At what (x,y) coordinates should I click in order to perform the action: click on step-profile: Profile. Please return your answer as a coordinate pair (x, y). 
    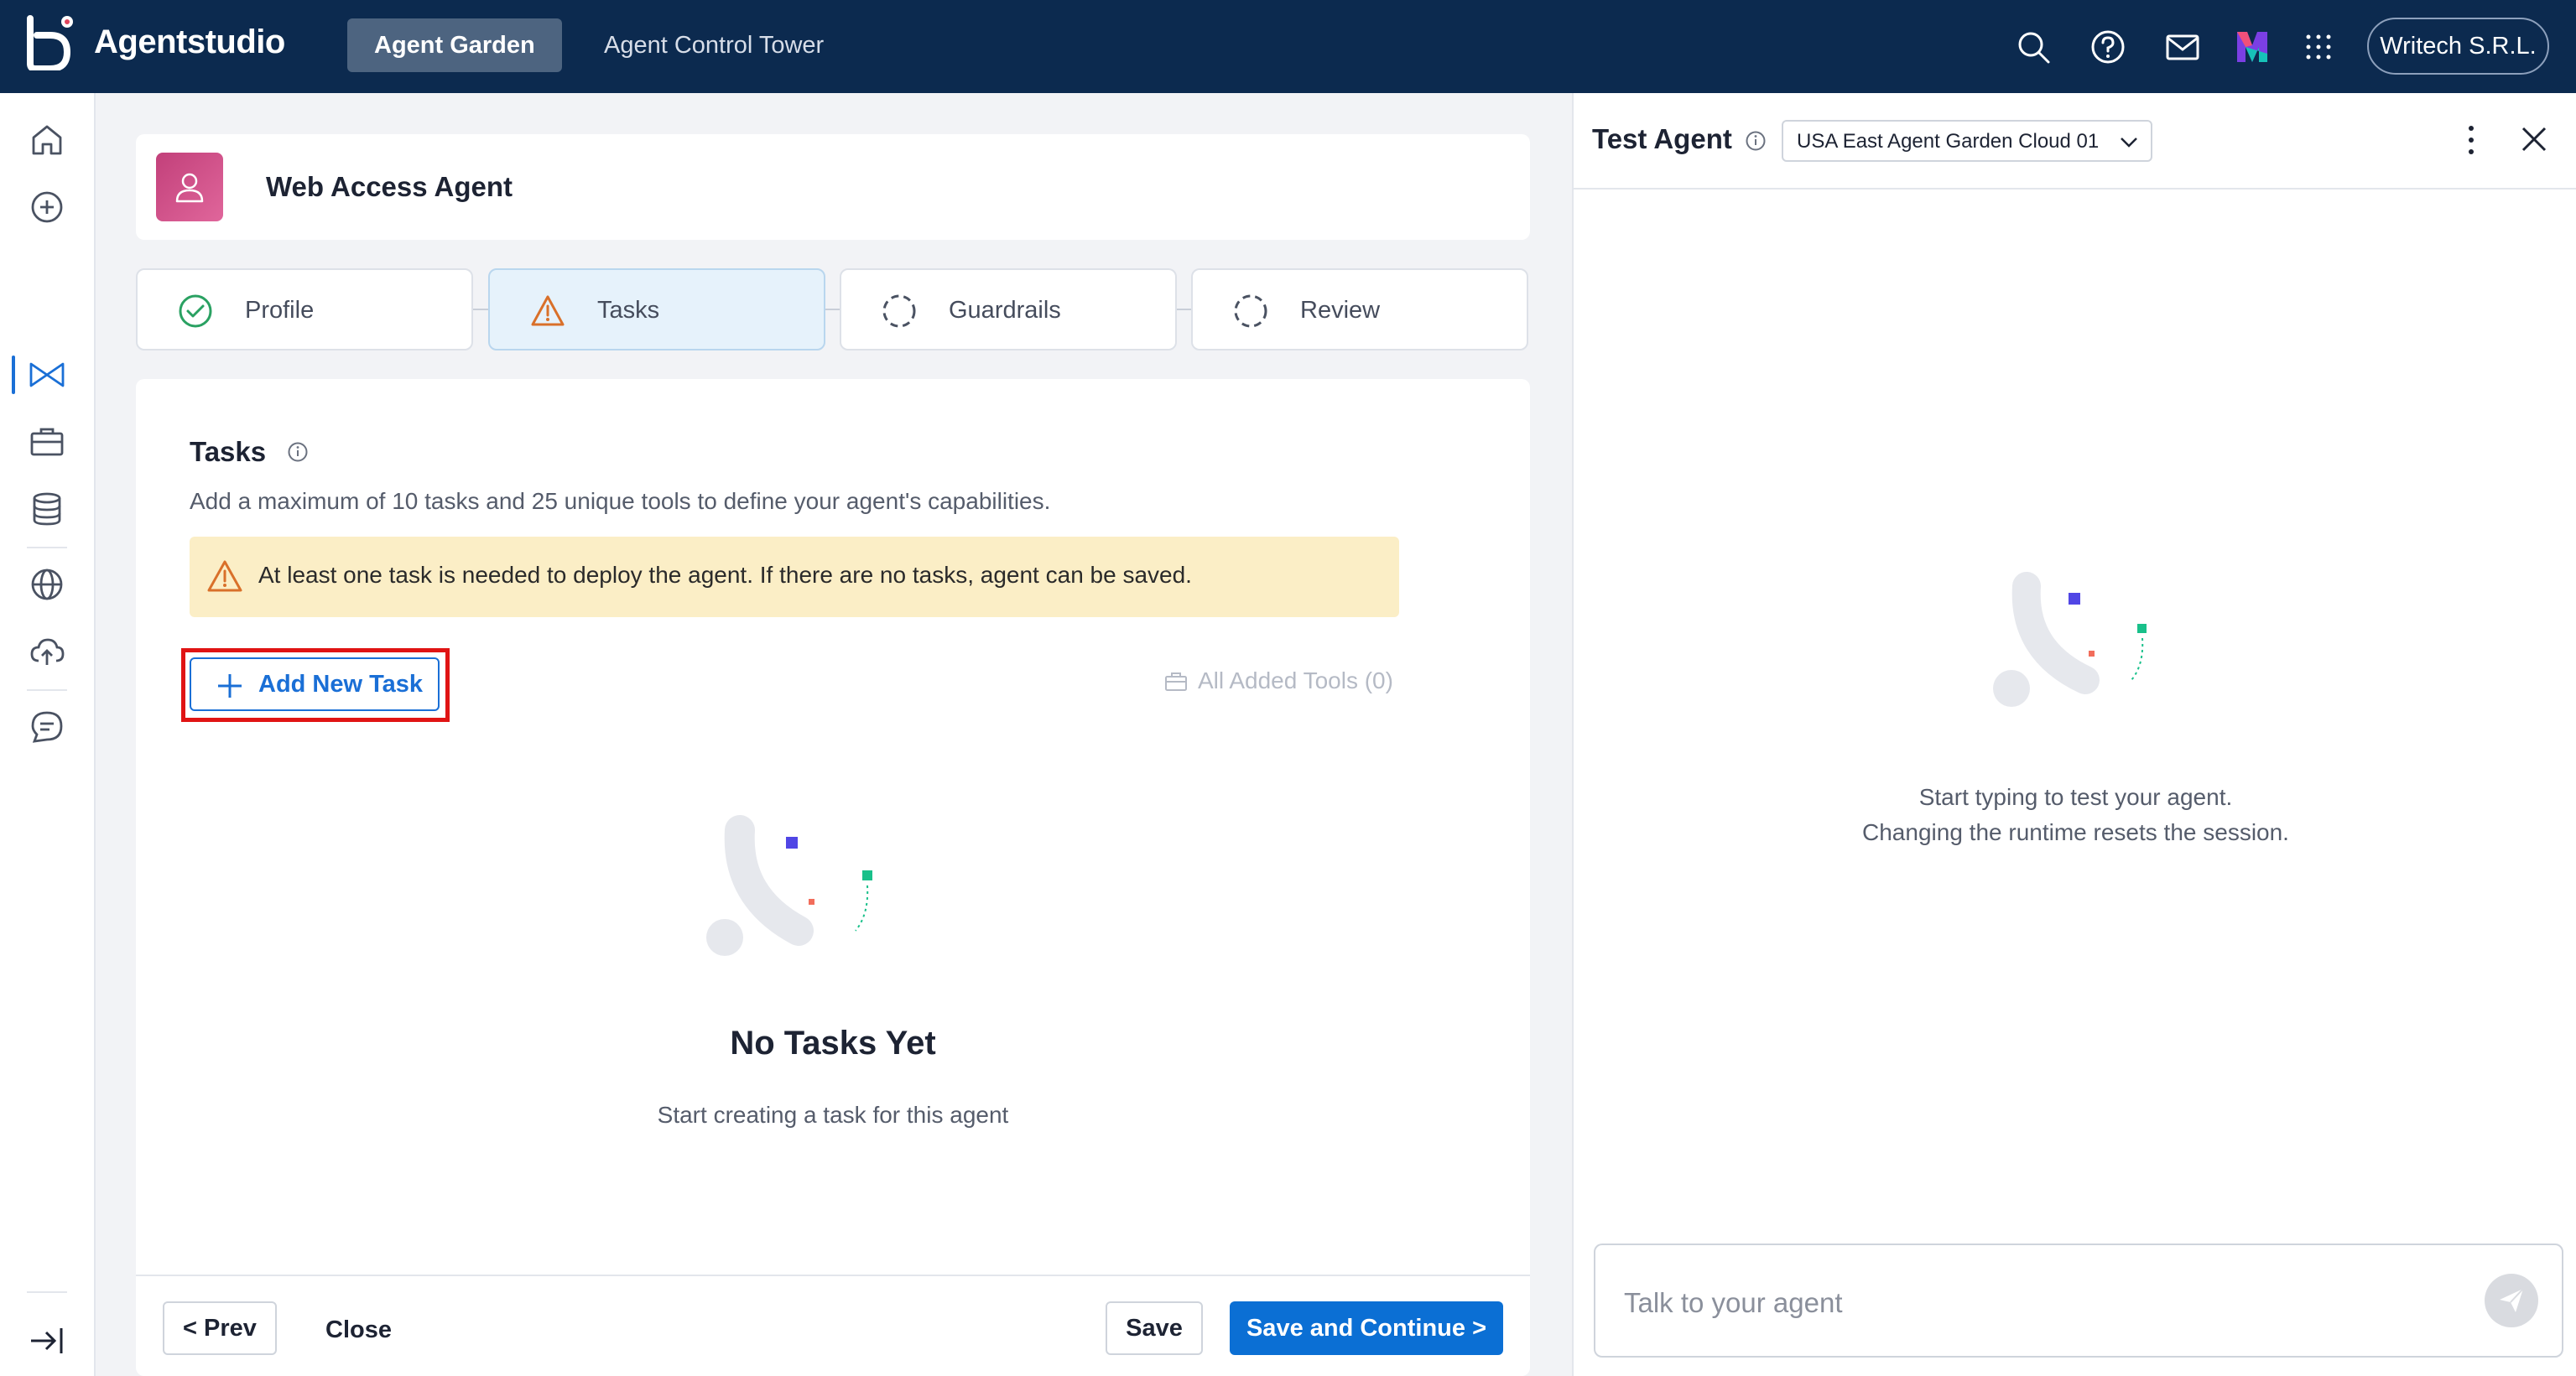
    Looking at the image, I should click on (304, 309).